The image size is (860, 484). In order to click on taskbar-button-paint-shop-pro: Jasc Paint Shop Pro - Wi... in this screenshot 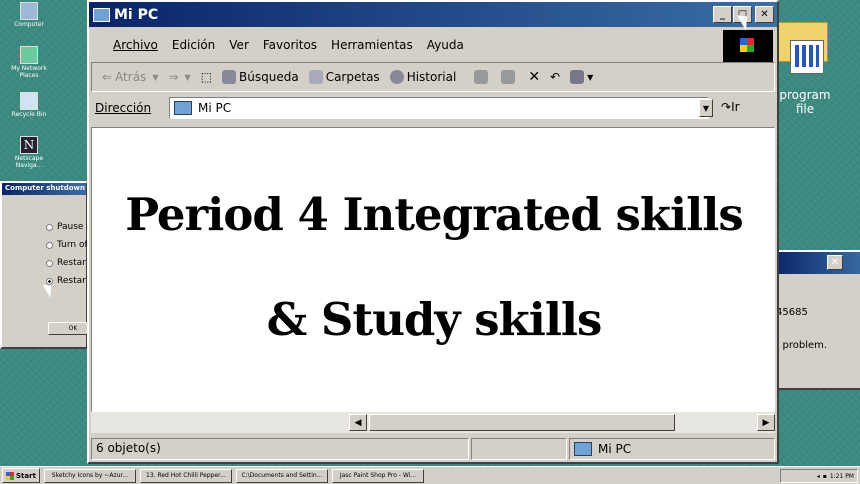, I will do `click(377, 475)`.